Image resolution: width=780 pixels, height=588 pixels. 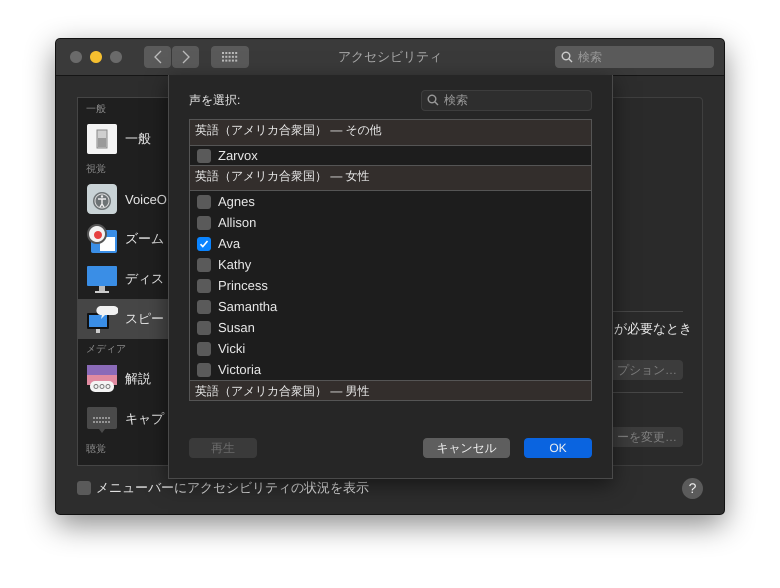 I want to click on back-button, so click(x=157, y=57).